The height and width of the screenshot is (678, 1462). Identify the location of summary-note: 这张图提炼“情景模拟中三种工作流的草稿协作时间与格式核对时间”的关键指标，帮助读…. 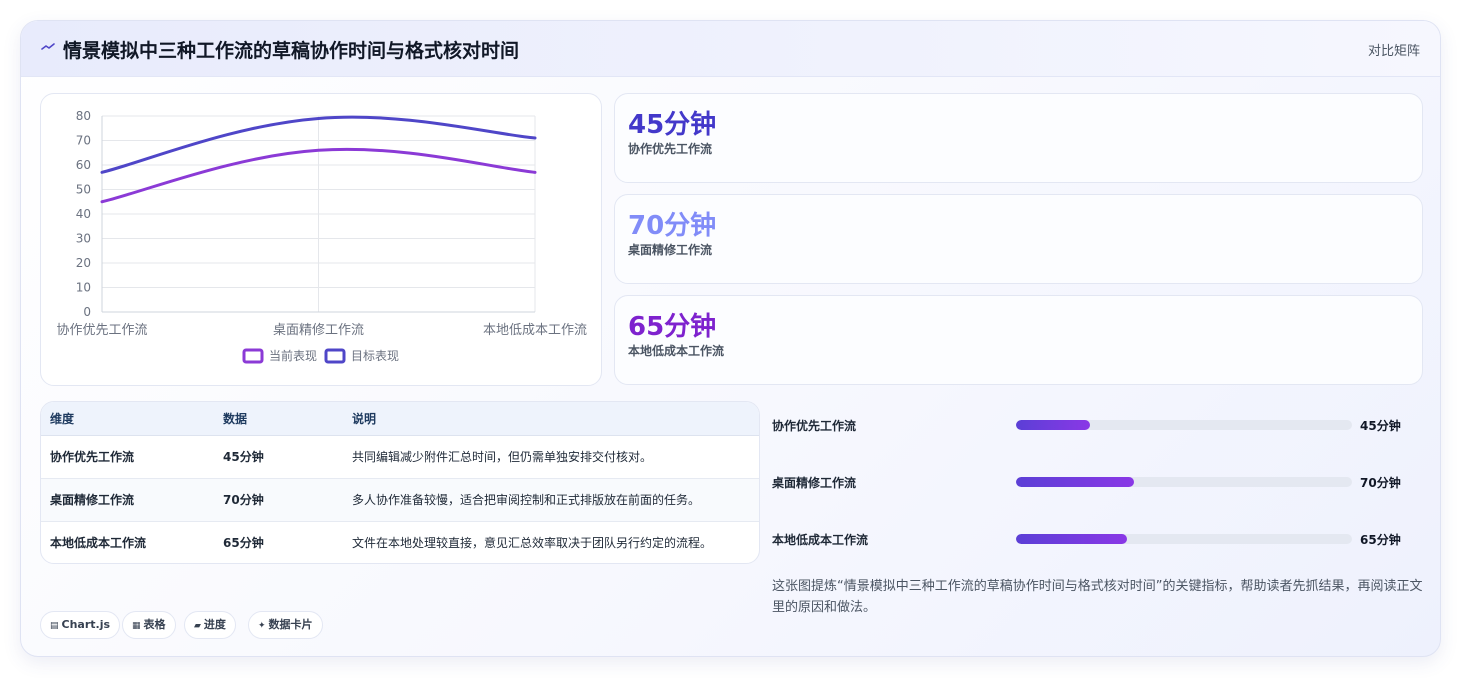
(1097, 597).